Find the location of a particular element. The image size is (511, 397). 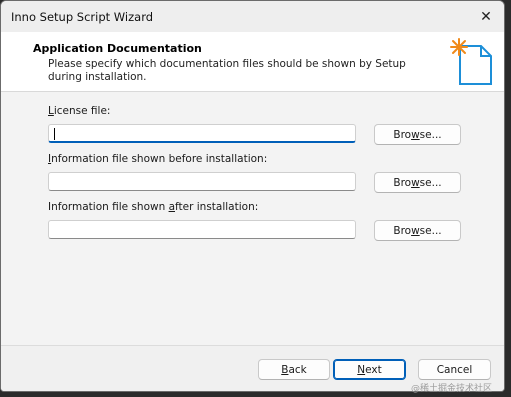

header-separator is located at coordinates (252, 91).